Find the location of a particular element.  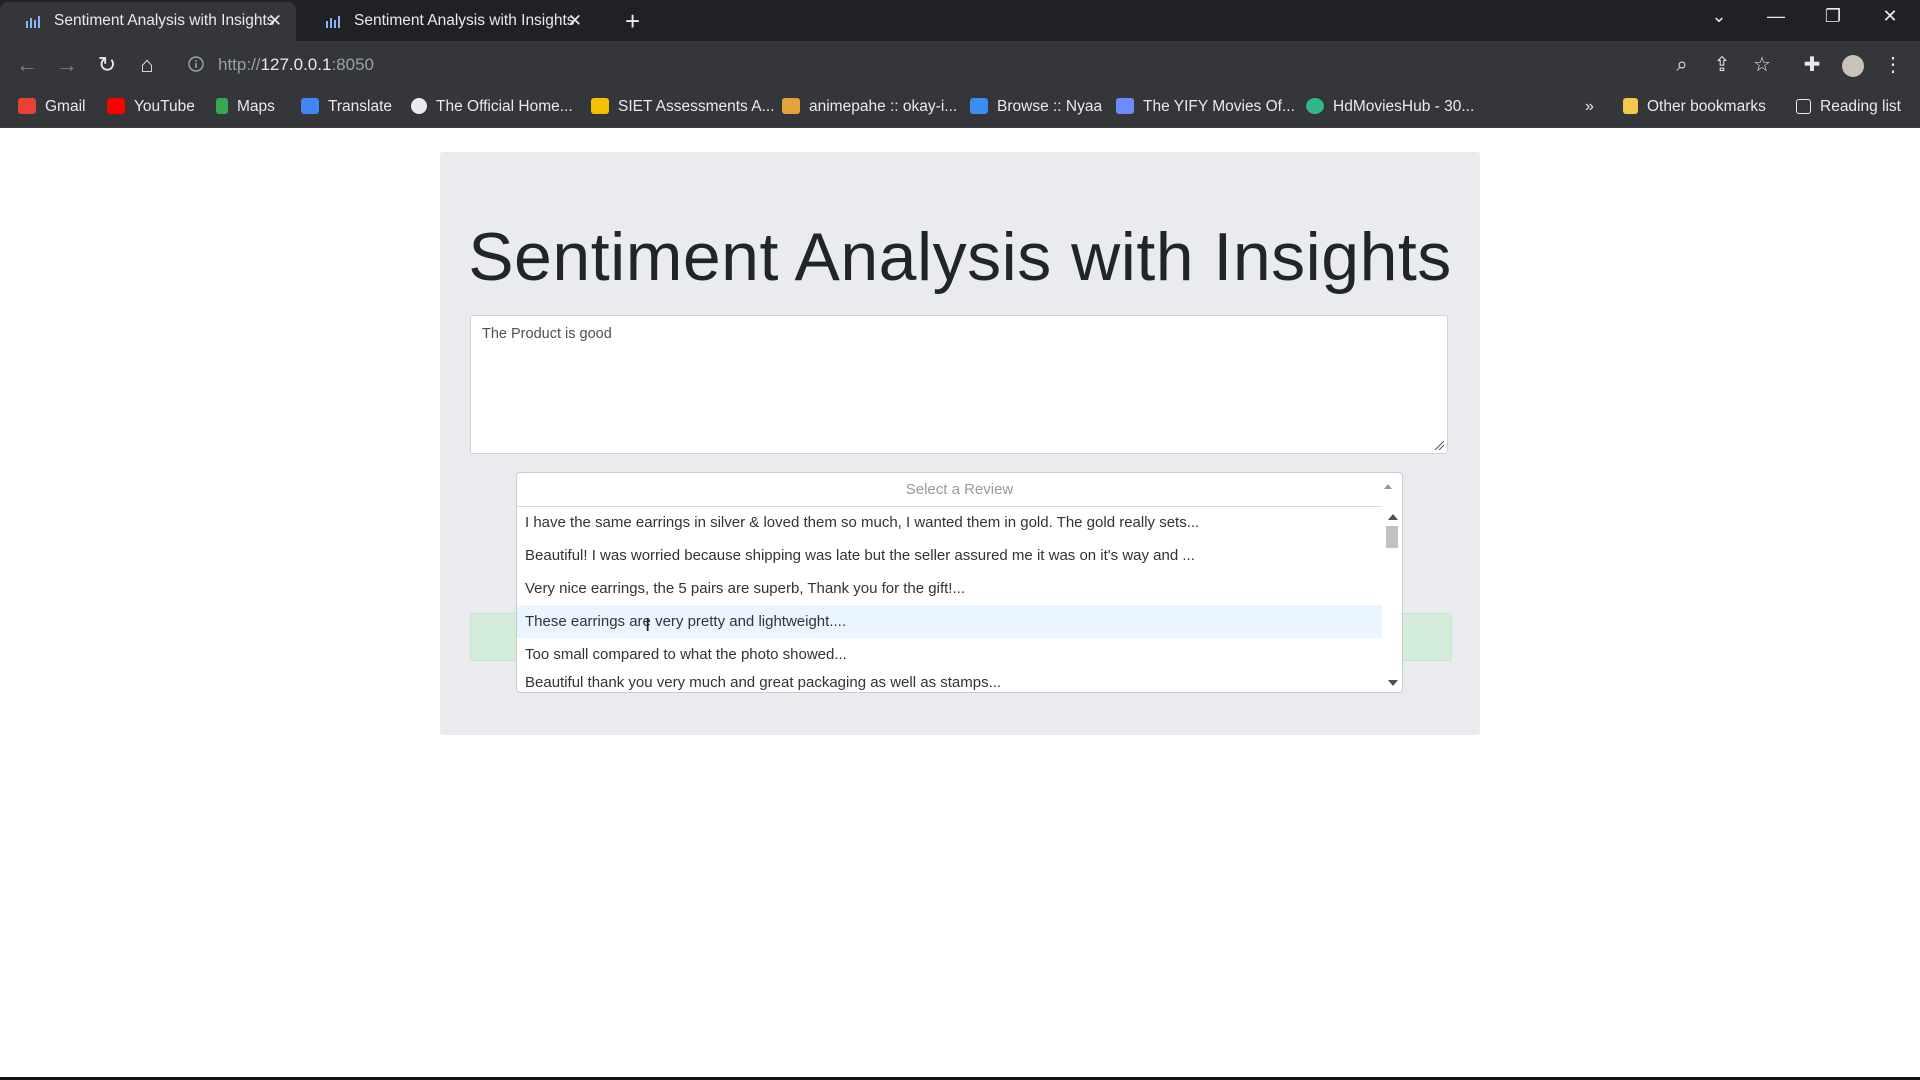

other-bookmarks: Other bookmarks is located at coordinates (1694, 107).